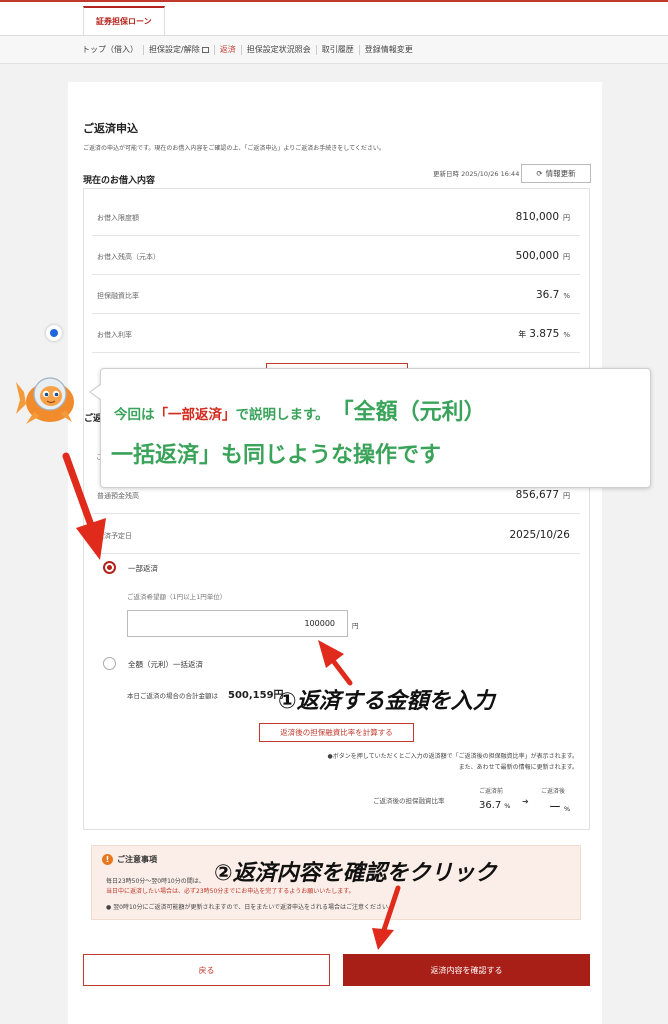 This screenshot has width=668, height=1024. What do you see at coordinates (336, 256) in the screenshot?
I see `loan-row: お借入残高（元本） 500,000 円` at bounding box center [336, 256].